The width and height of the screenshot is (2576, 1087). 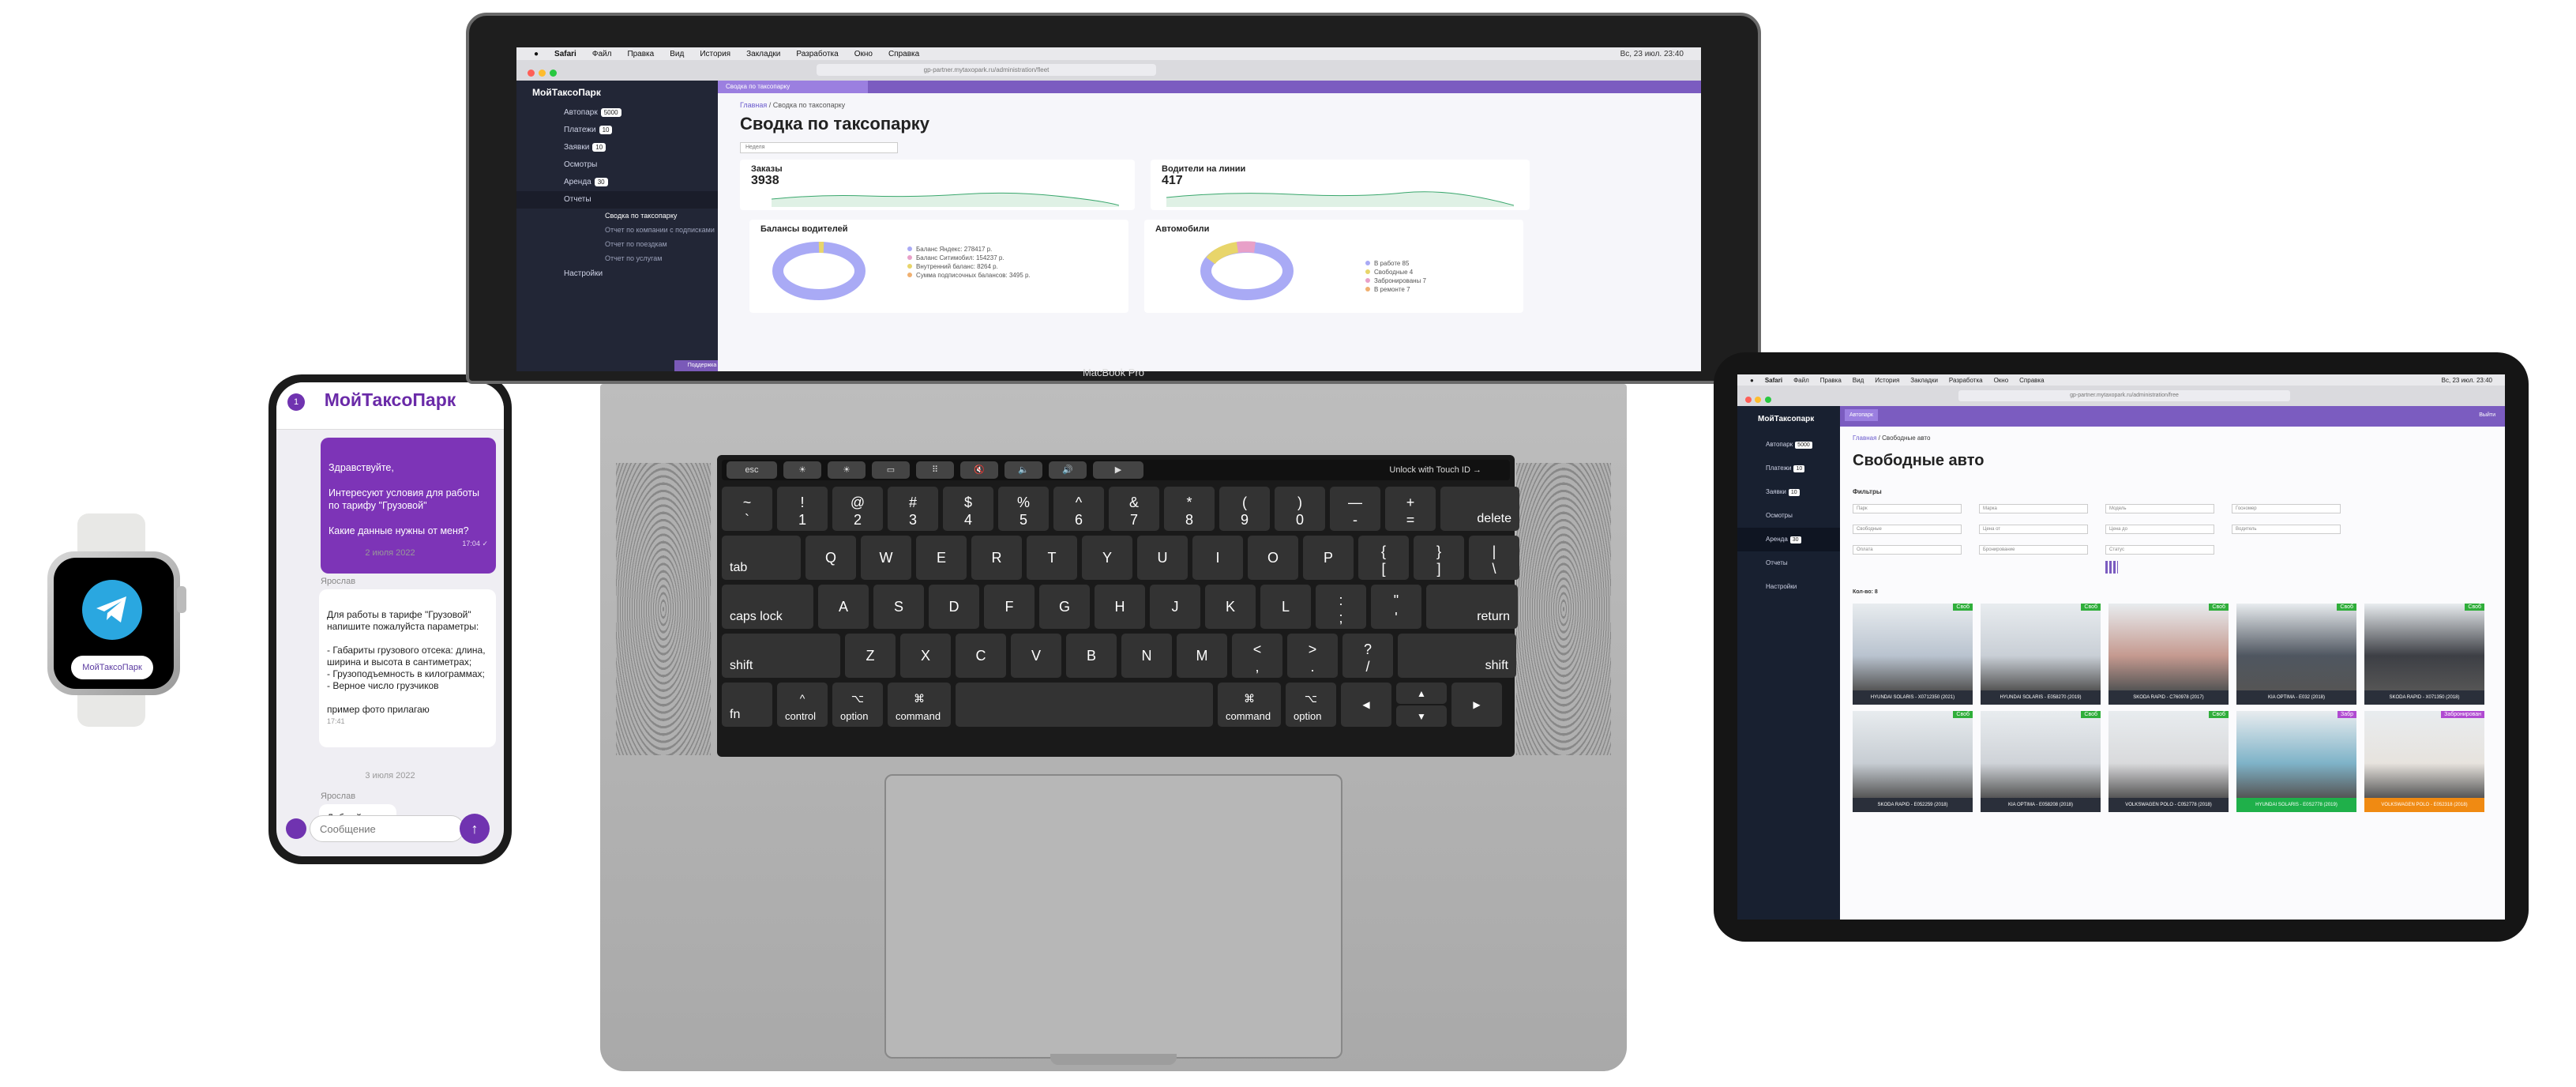 I want to click on control-key: ^ control, so click(x=802, y=705).